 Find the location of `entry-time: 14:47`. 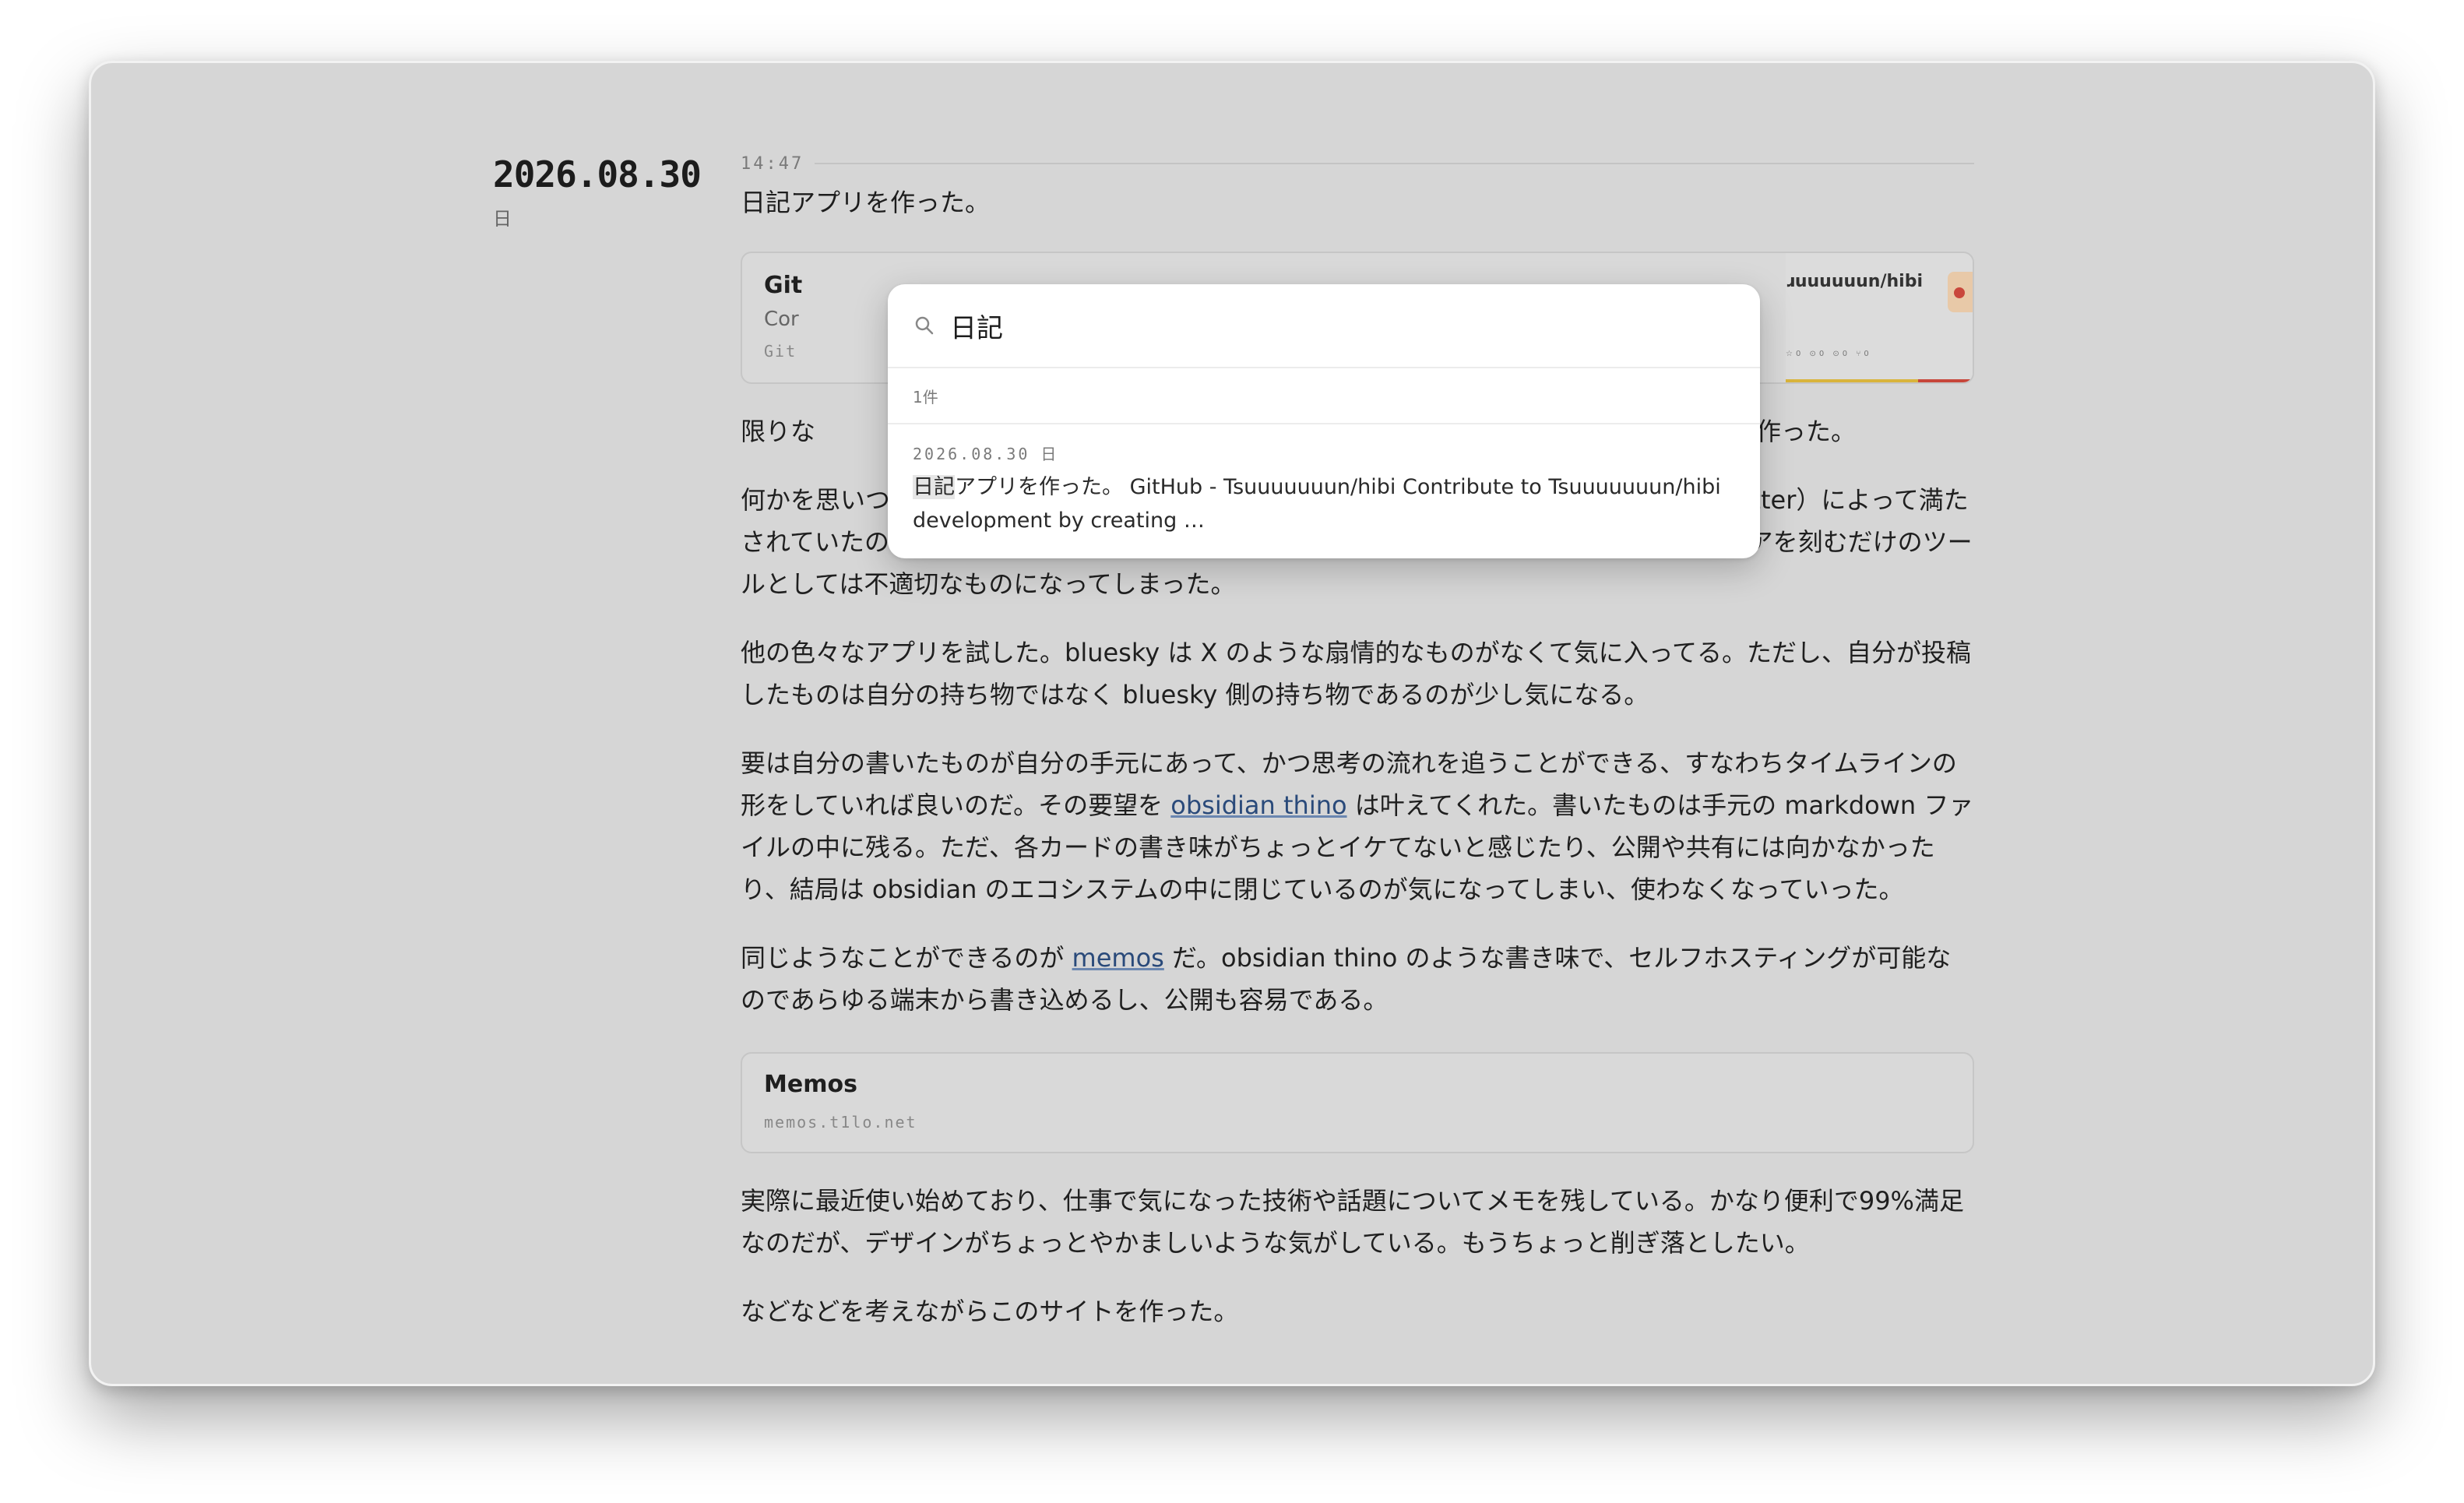

entry-time: 14:47 is located at coordinates (773, 163).